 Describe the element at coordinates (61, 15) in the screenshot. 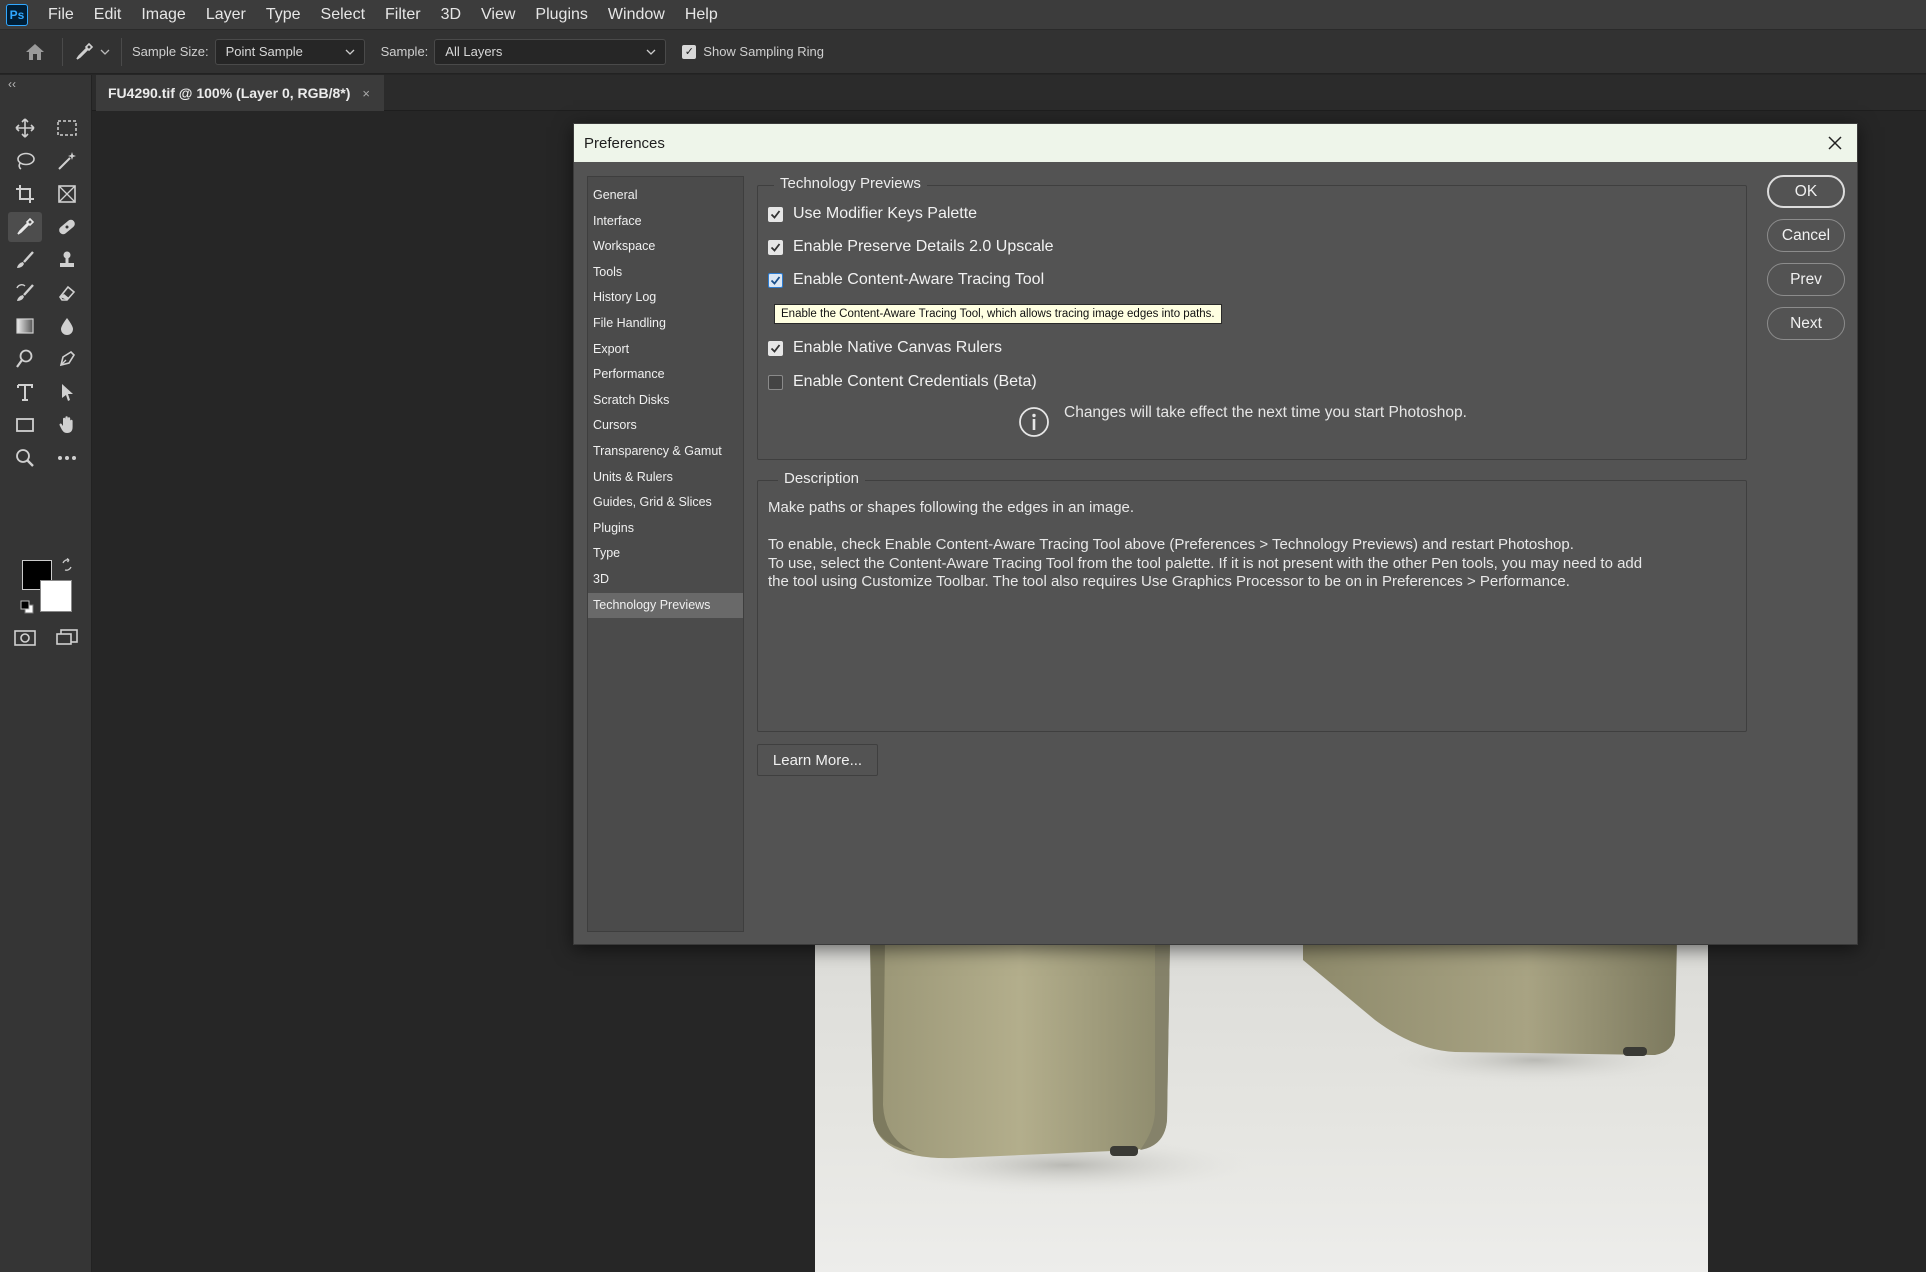

I see `menu-file: File` at that location.